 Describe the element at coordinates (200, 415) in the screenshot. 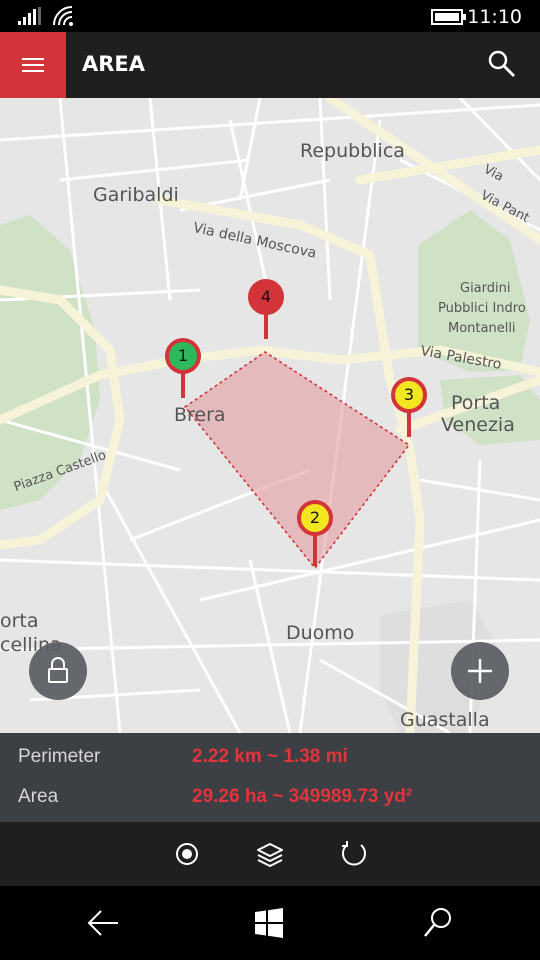

I see `map-label-brera: Brera` at that location.